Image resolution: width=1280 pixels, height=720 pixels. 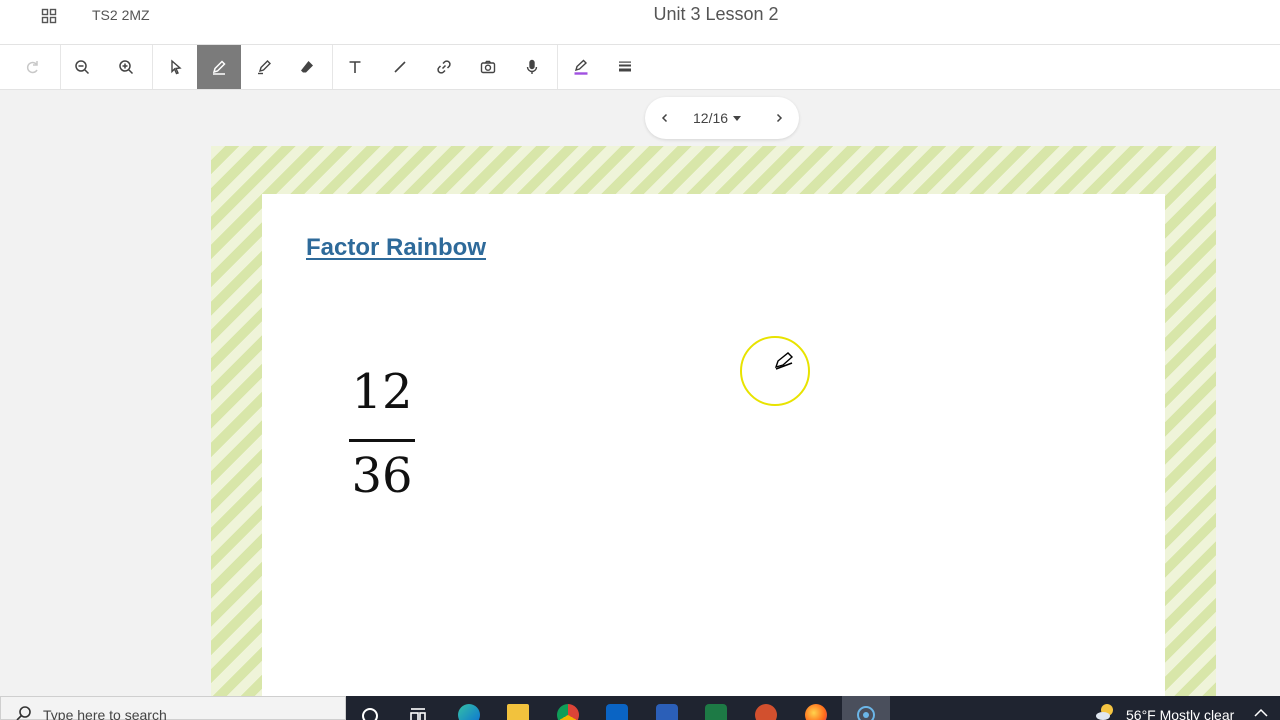 I want to click on previous-page-button, so click(x=665, y=118).